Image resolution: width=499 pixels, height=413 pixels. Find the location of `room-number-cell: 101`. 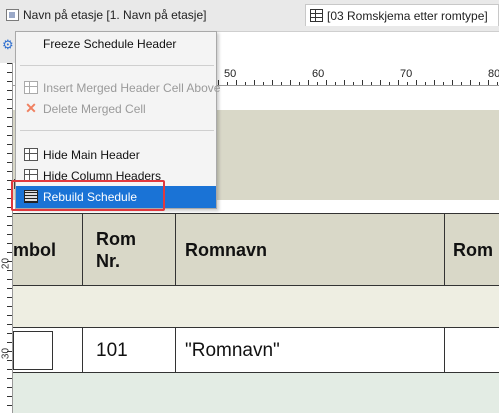

room-number-cell: 101 is located at coordinates (129, 350).